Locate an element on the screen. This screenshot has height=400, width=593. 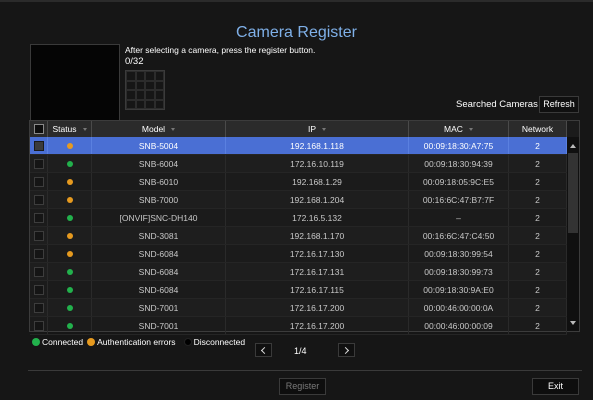
table-row: SND-6084 172.16.17.131 00:09:18:30:99:73 2 is located at coordinates (298, 272).